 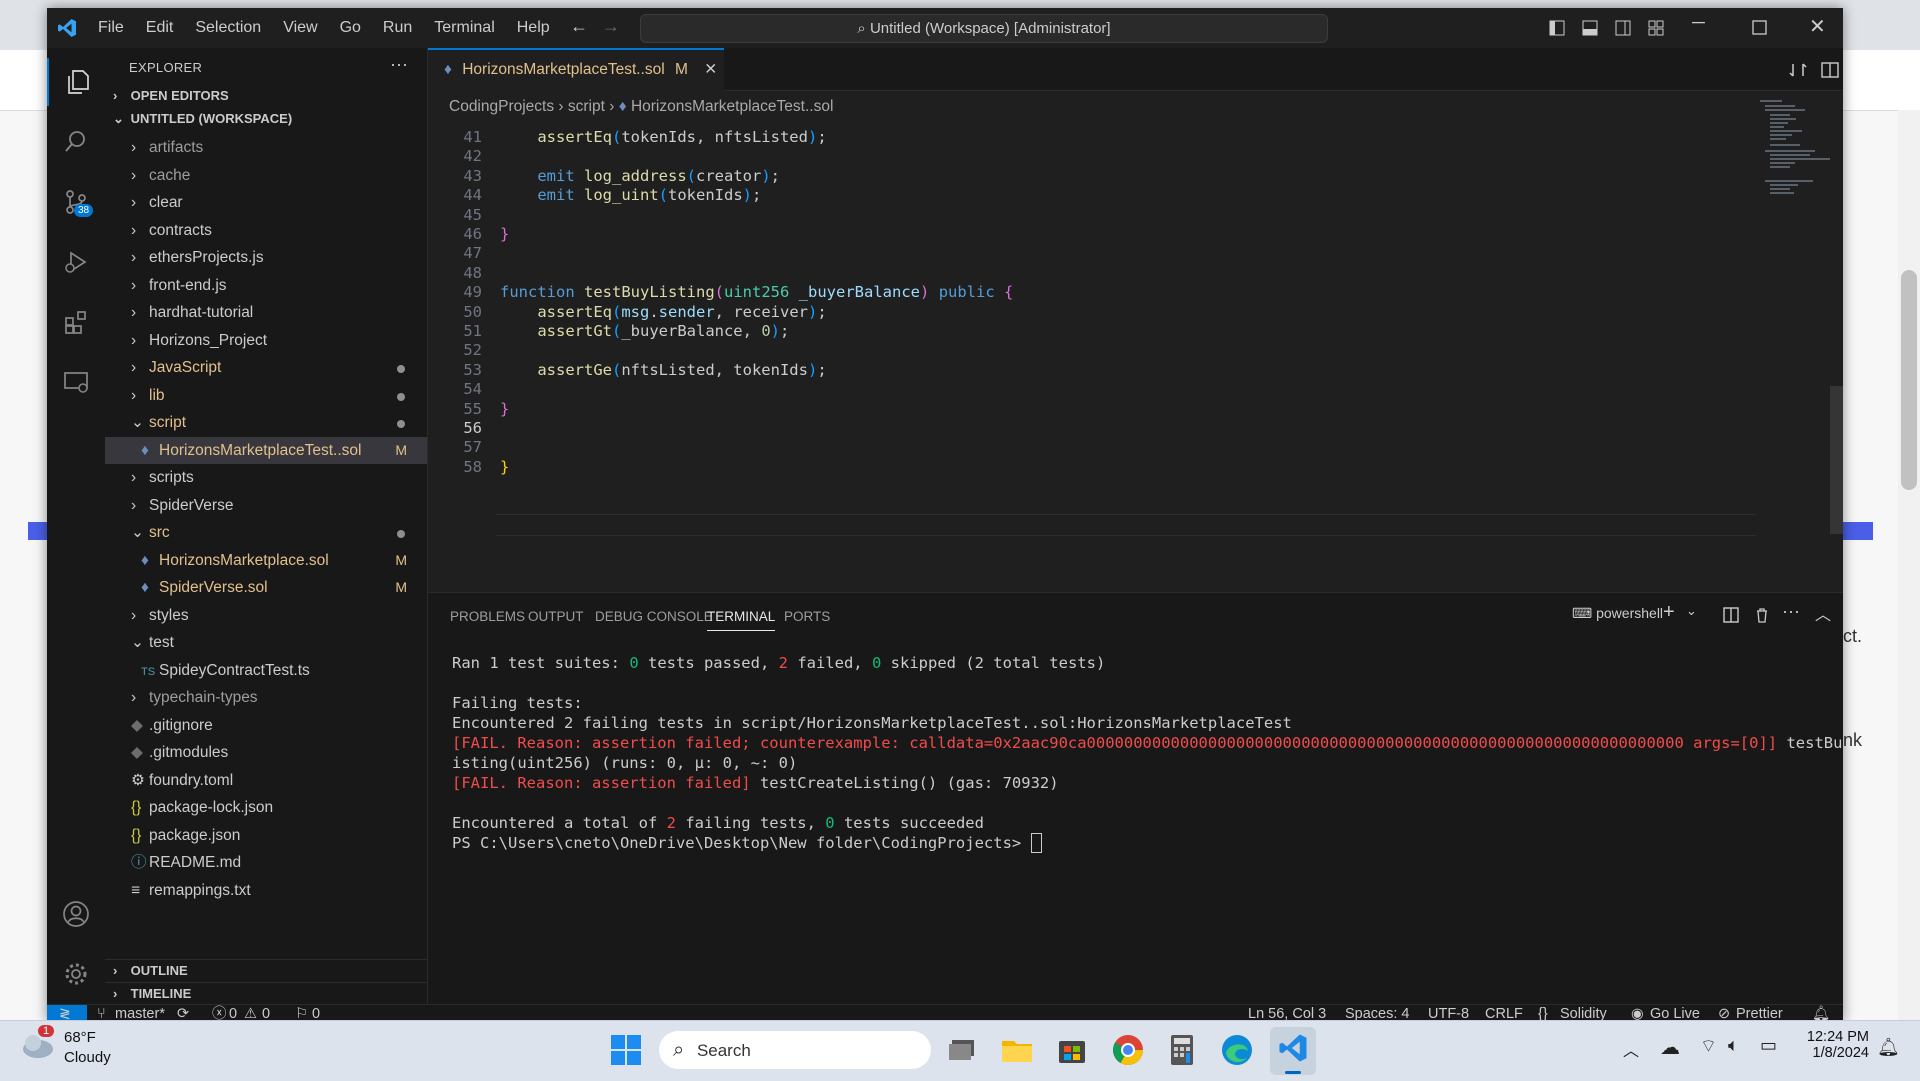 I want to click on panel-more-icon: ···, so click(x=1791, y=611).